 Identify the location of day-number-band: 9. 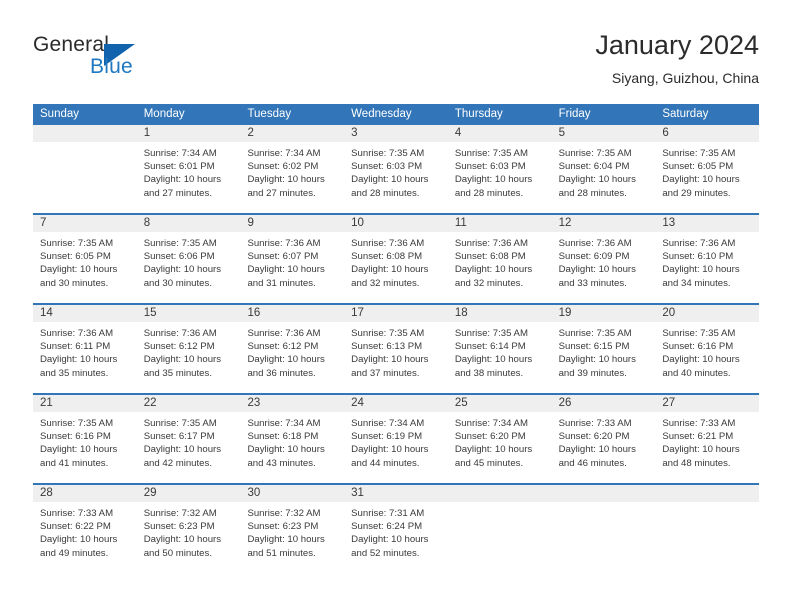
(292, 223).